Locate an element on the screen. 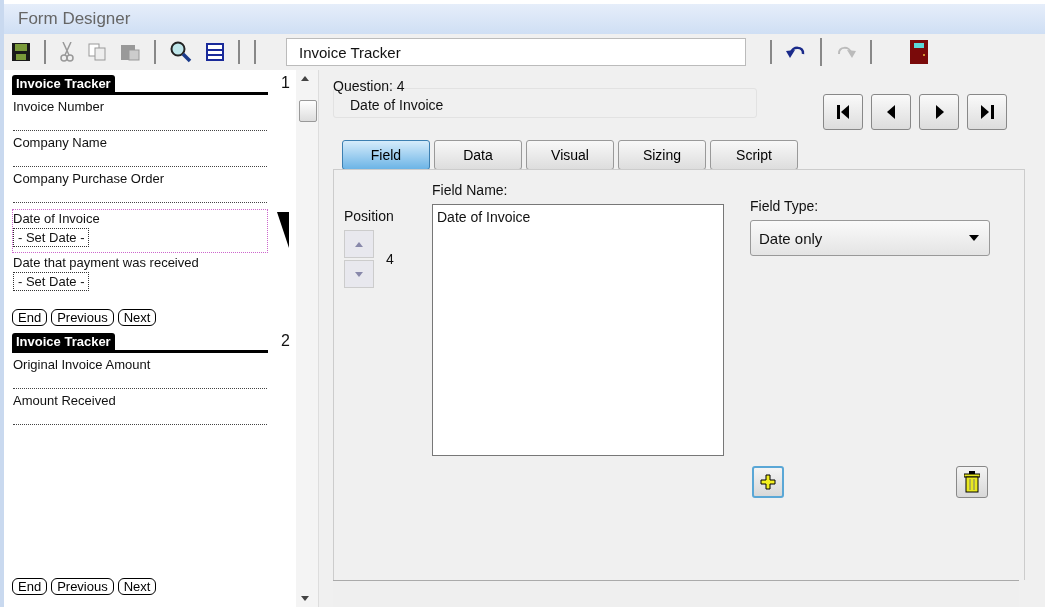  page-number: 1 is located at coordinates (285, 83).